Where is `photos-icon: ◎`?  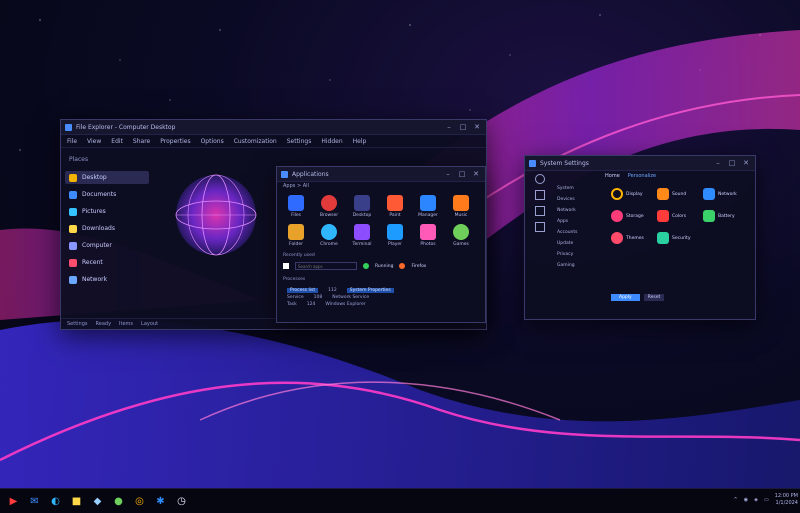
photos-icon: ◎ is located at coordinates (139, 501).